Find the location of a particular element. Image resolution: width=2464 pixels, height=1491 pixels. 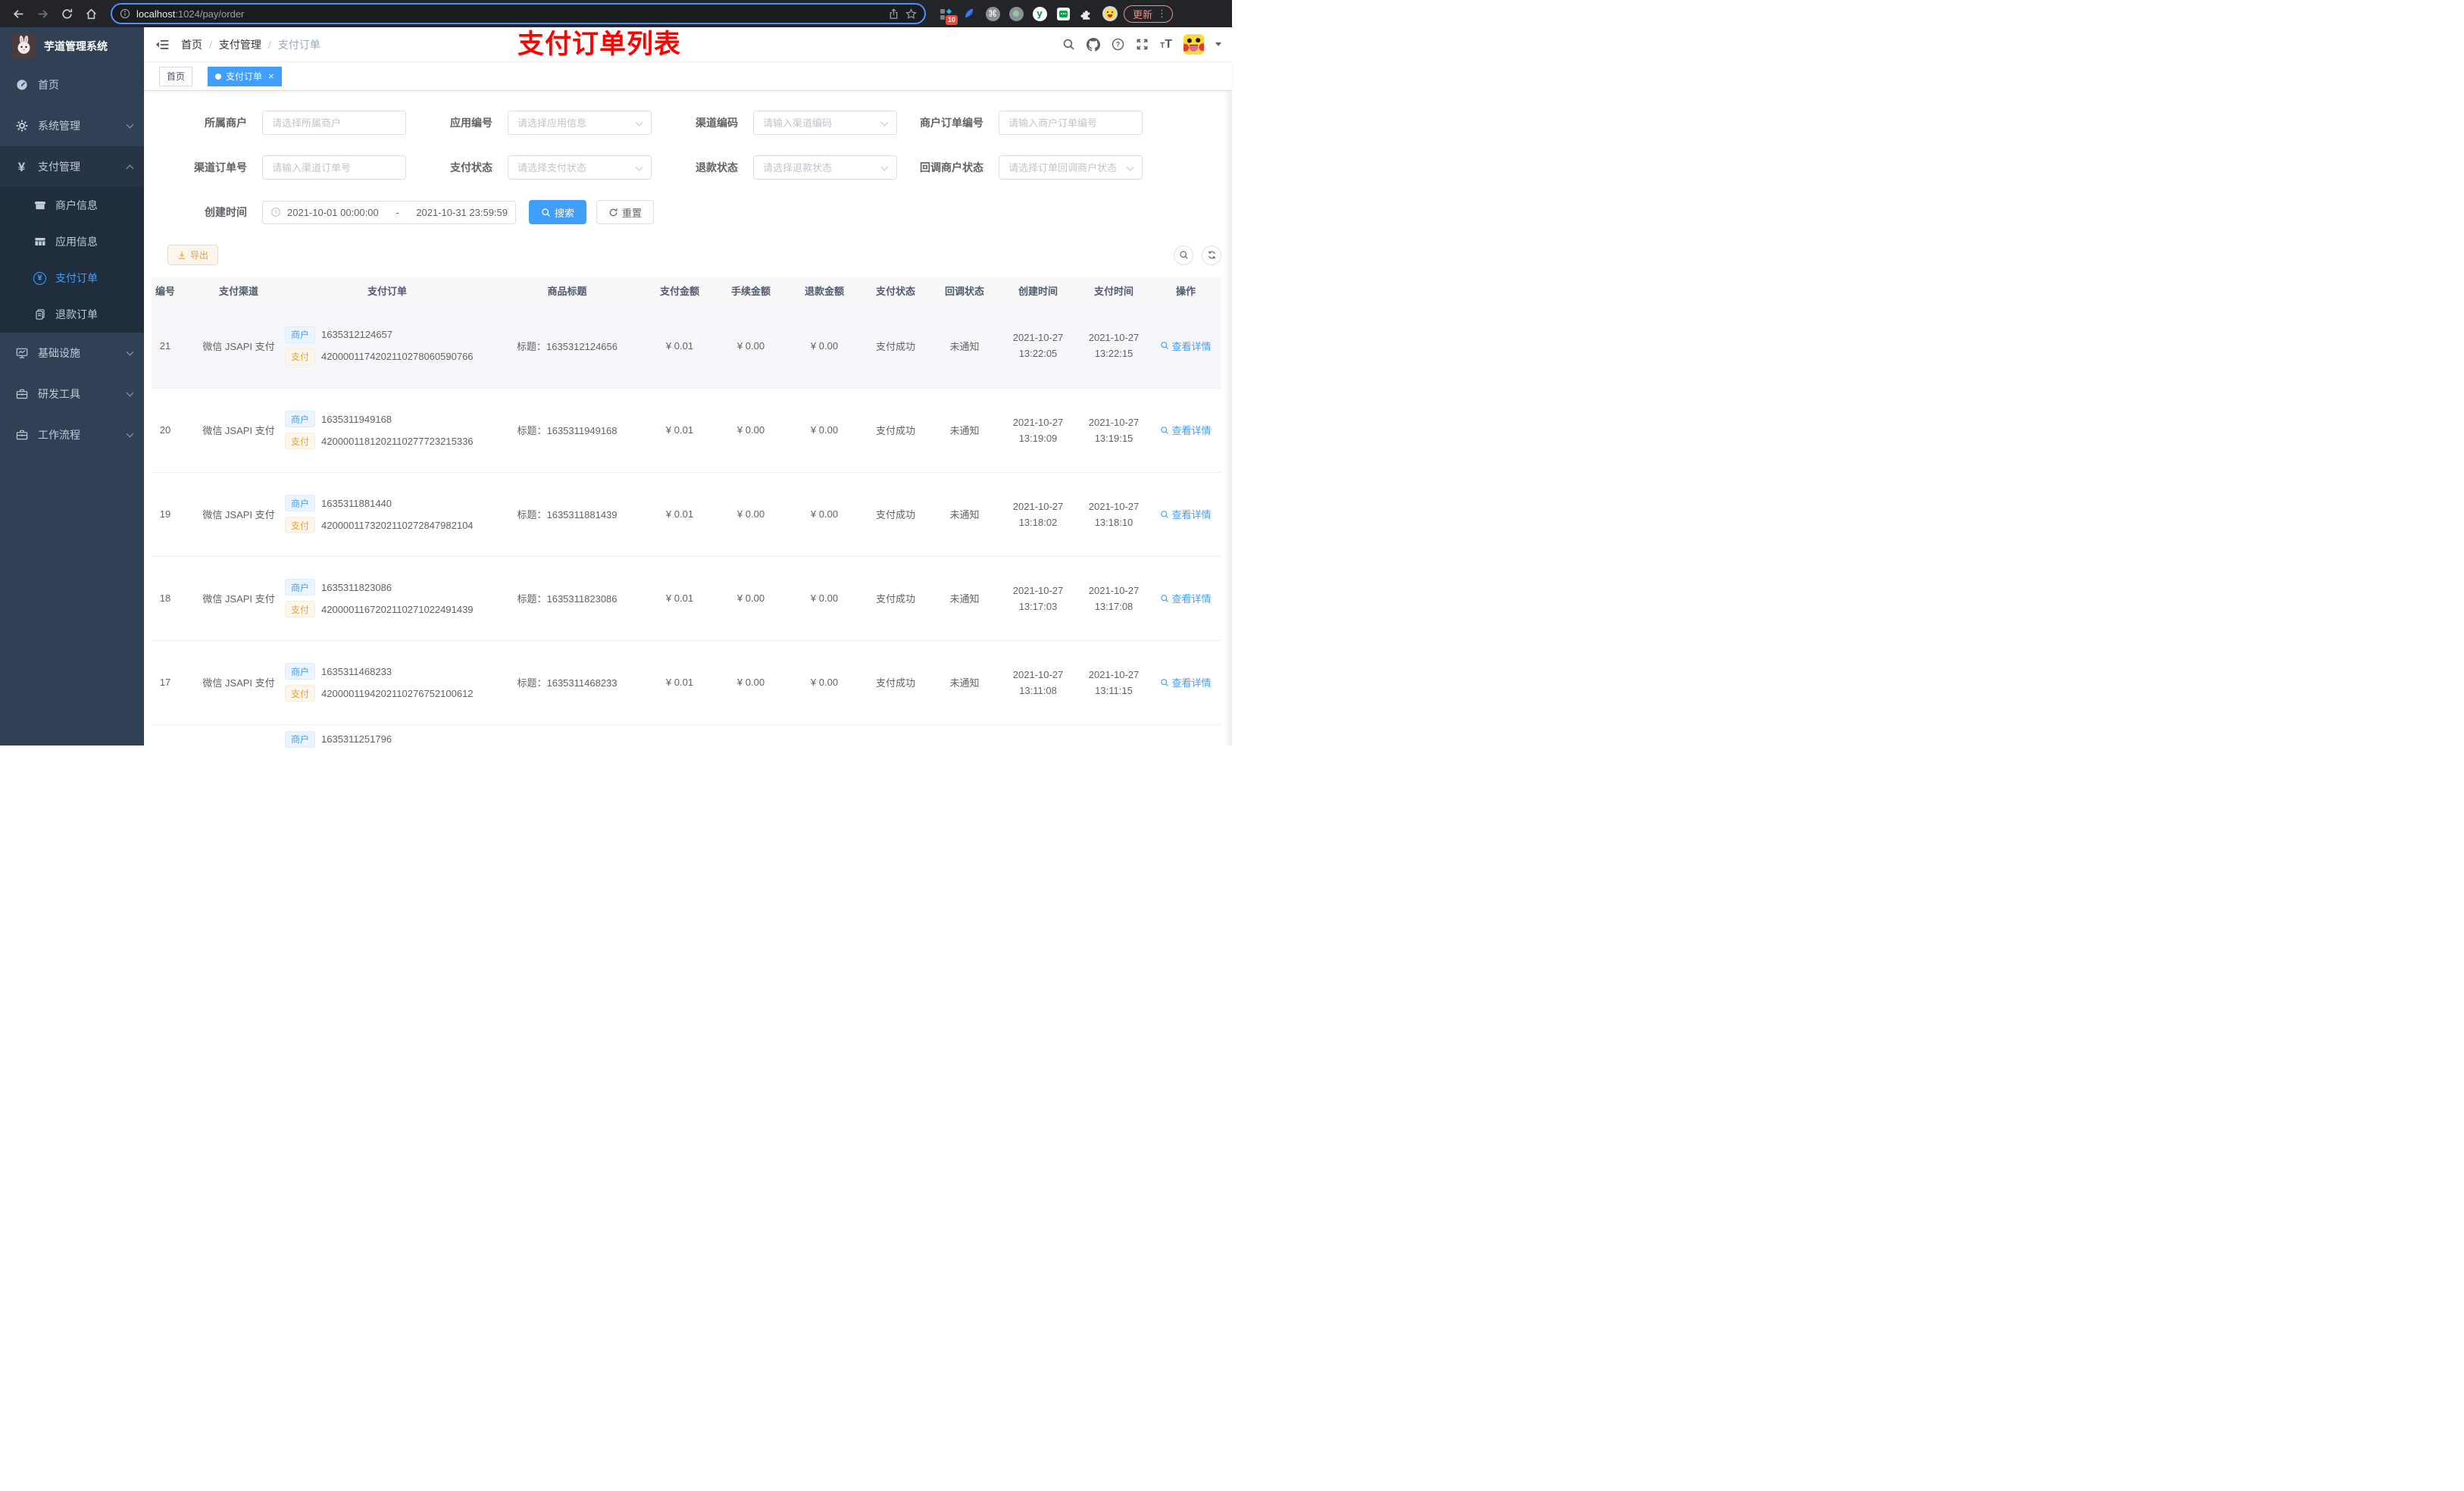

sidebar-item-home: 首页 is located at coordinates (72, 84).